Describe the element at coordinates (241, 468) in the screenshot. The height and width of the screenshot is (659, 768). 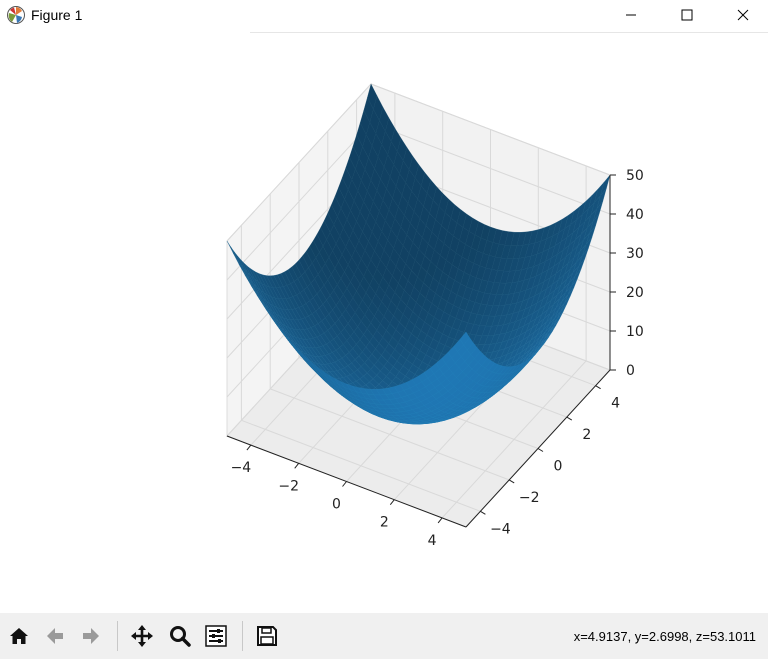
I see `x-tick-label: −4` at that location.